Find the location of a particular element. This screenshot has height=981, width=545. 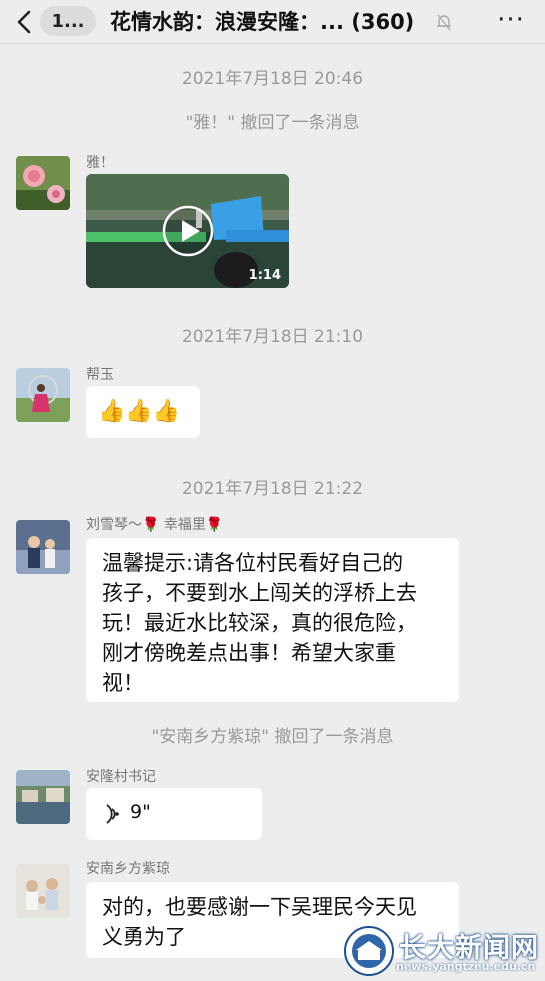

video-duration: 1:14 is located at coordinates (264, 275).